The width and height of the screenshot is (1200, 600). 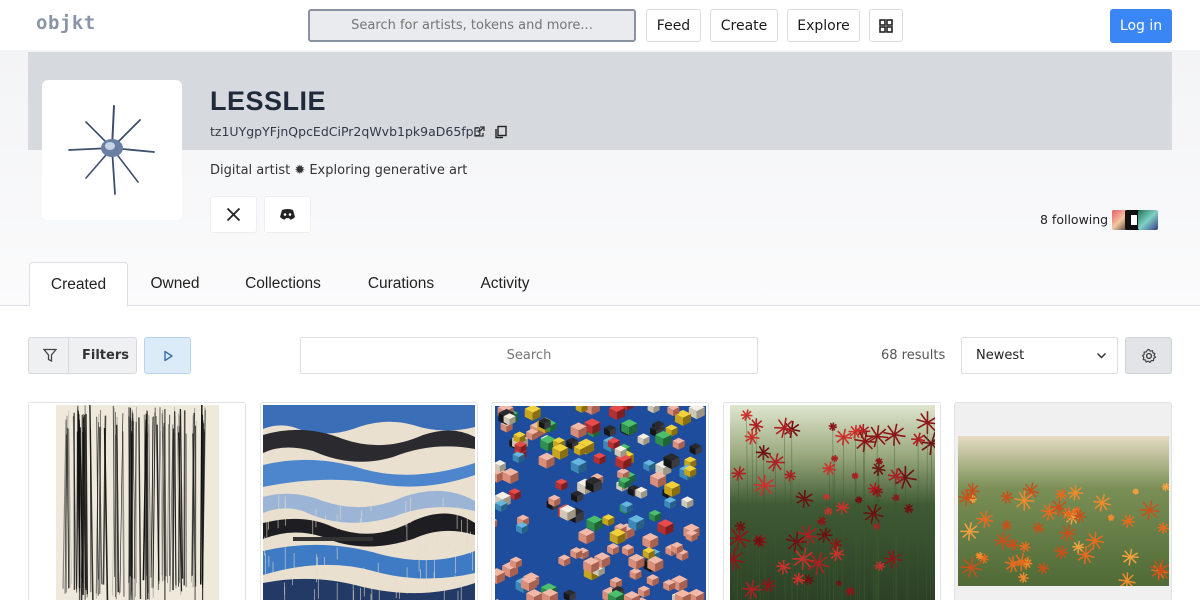 I want to click on objkt-logo: objkt, so click(x=66, y=23).